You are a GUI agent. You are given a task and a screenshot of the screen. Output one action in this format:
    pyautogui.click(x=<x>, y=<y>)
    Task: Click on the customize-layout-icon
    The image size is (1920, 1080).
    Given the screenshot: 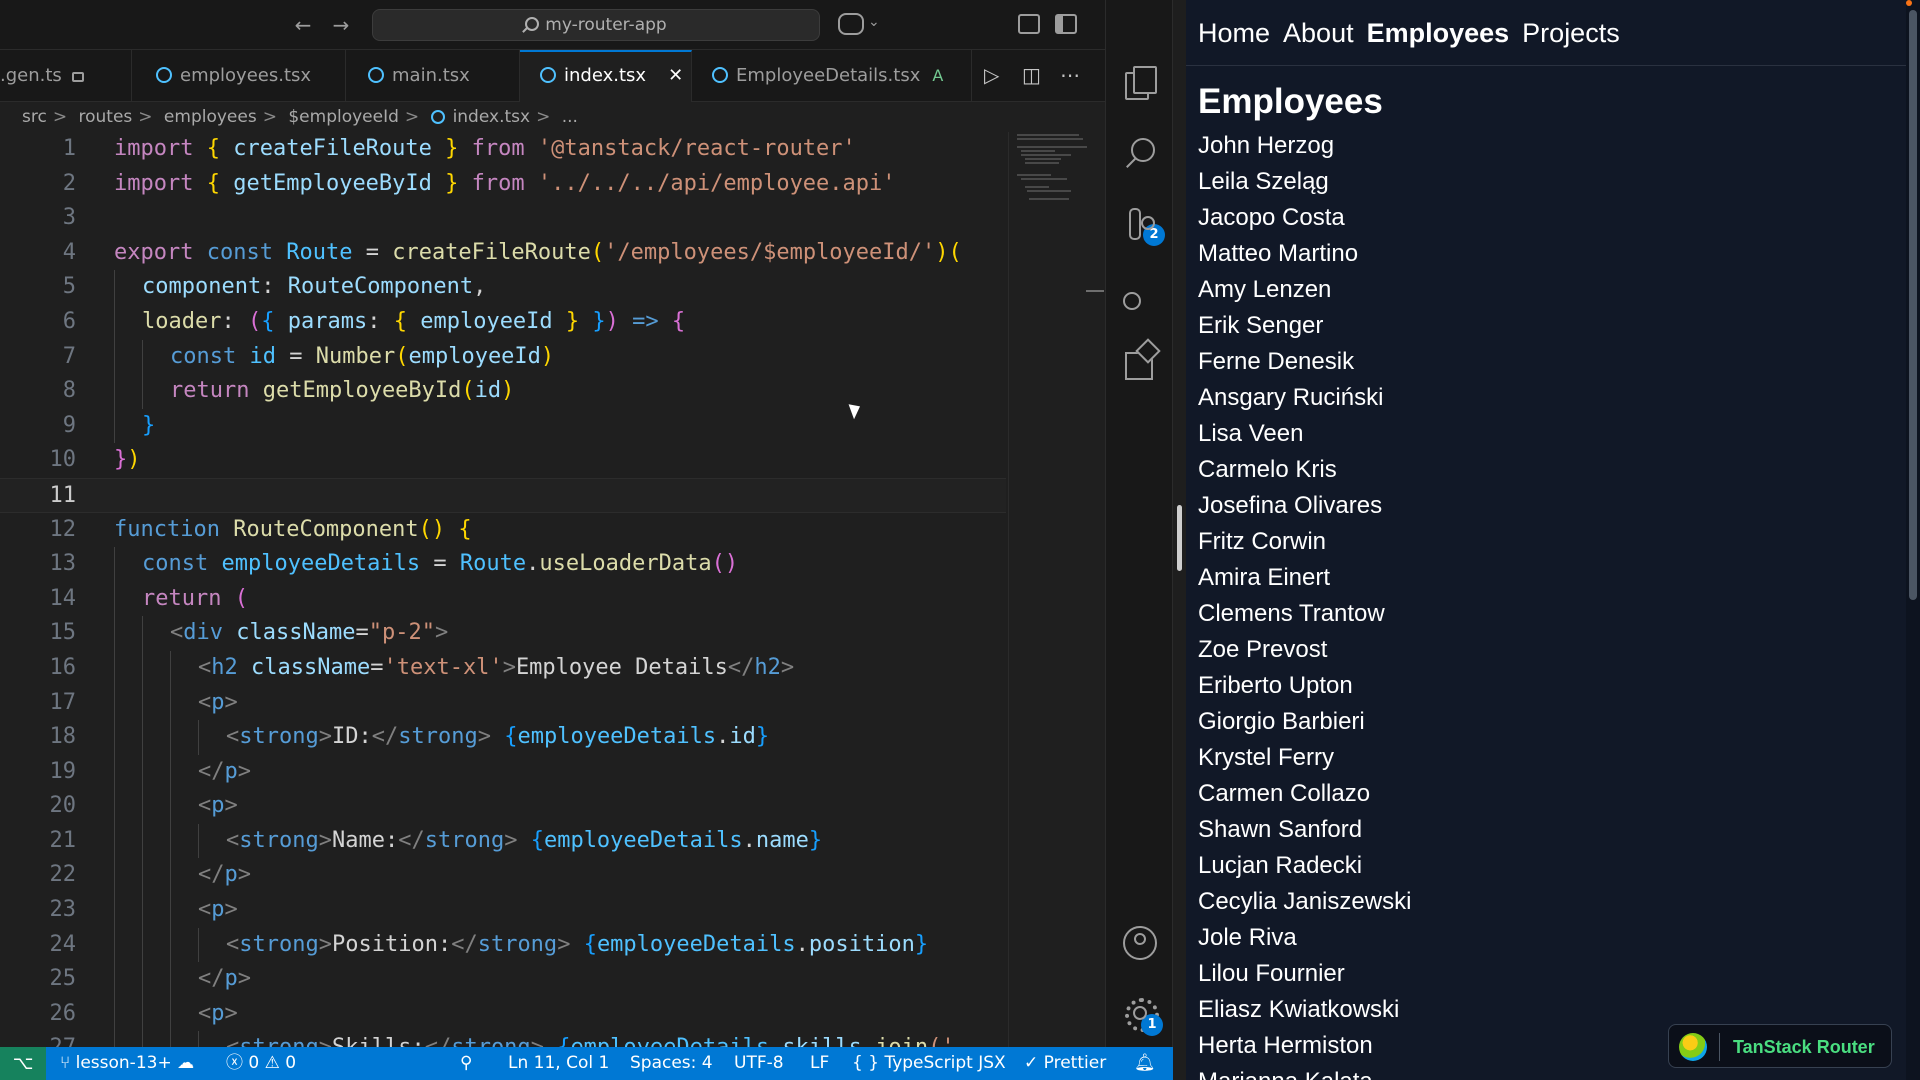 What is the action you would take?
    pyautogui.click(x=1029, y=24)
    